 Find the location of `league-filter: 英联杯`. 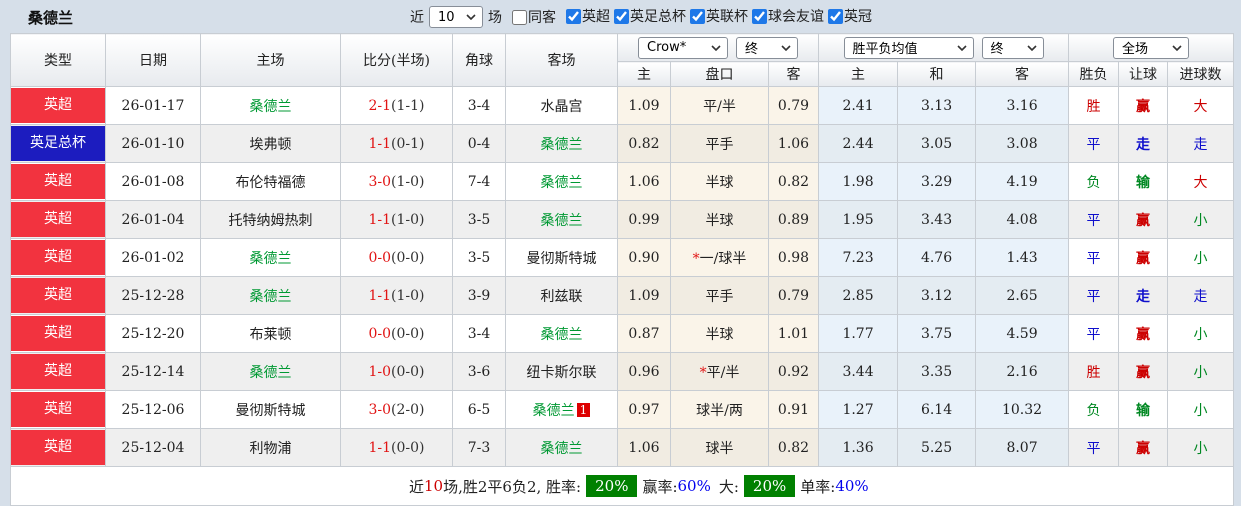

league-filter: 英联杯 is located at coordinates (719, 16).